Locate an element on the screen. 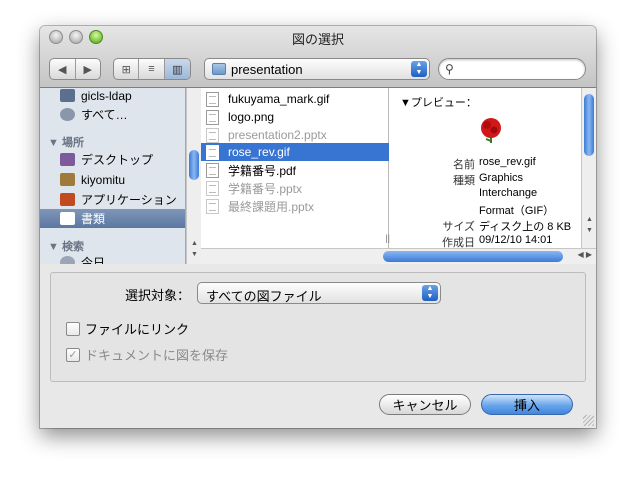 The width and height of the screenshot is (636, 483). file-name: rose_rev.gif is located at coordinates (259, 152).